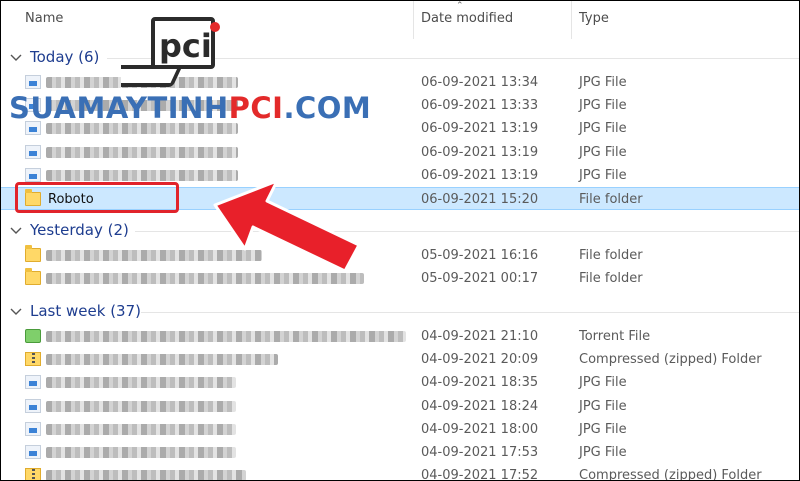 The height and width of the screenshot is (481, 800). What do you see at coordinates (480, 105) in the screenshot?
I see `file-date-modified: 06-09-2021 13:33` at bounding box center [480, 105].